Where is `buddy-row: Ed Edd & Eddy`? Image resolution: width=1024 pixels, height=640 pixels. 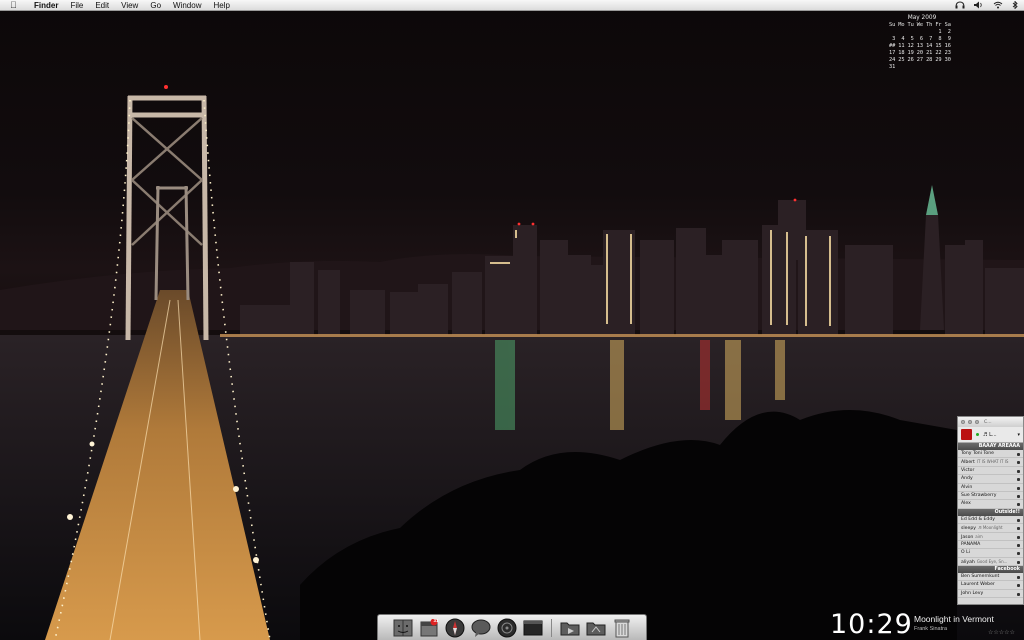 buddy-row: Ed Edd & Eddy is located at coordinates (990, 520).